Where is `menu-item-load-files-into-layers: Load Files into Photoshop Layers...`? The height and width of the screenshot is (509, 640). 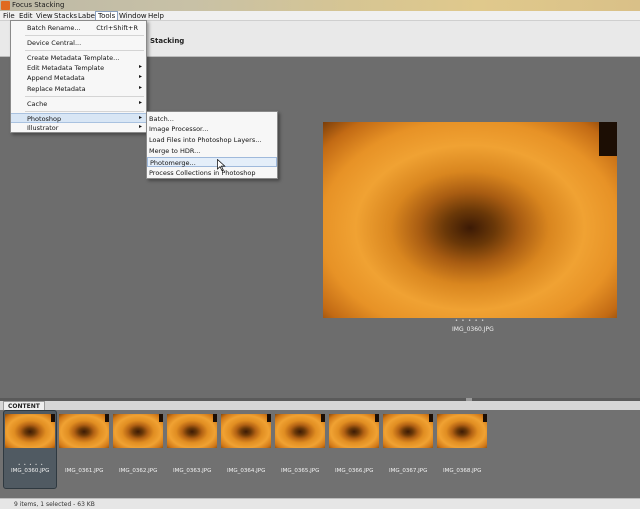 menu-item-load-files-into-layers: Load Files into Photoshop Layers... is located at coordinates (212, 140).